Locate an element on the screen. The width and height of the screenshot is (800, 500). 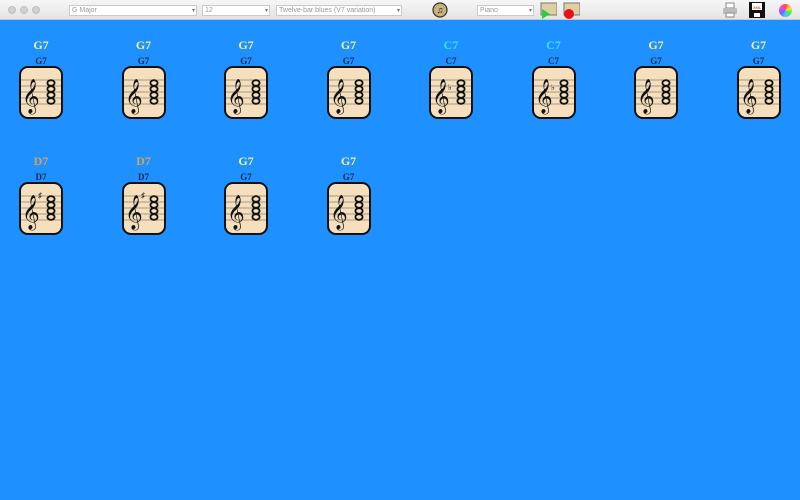
chord-name: C7 is located at coordinates (553, 45).